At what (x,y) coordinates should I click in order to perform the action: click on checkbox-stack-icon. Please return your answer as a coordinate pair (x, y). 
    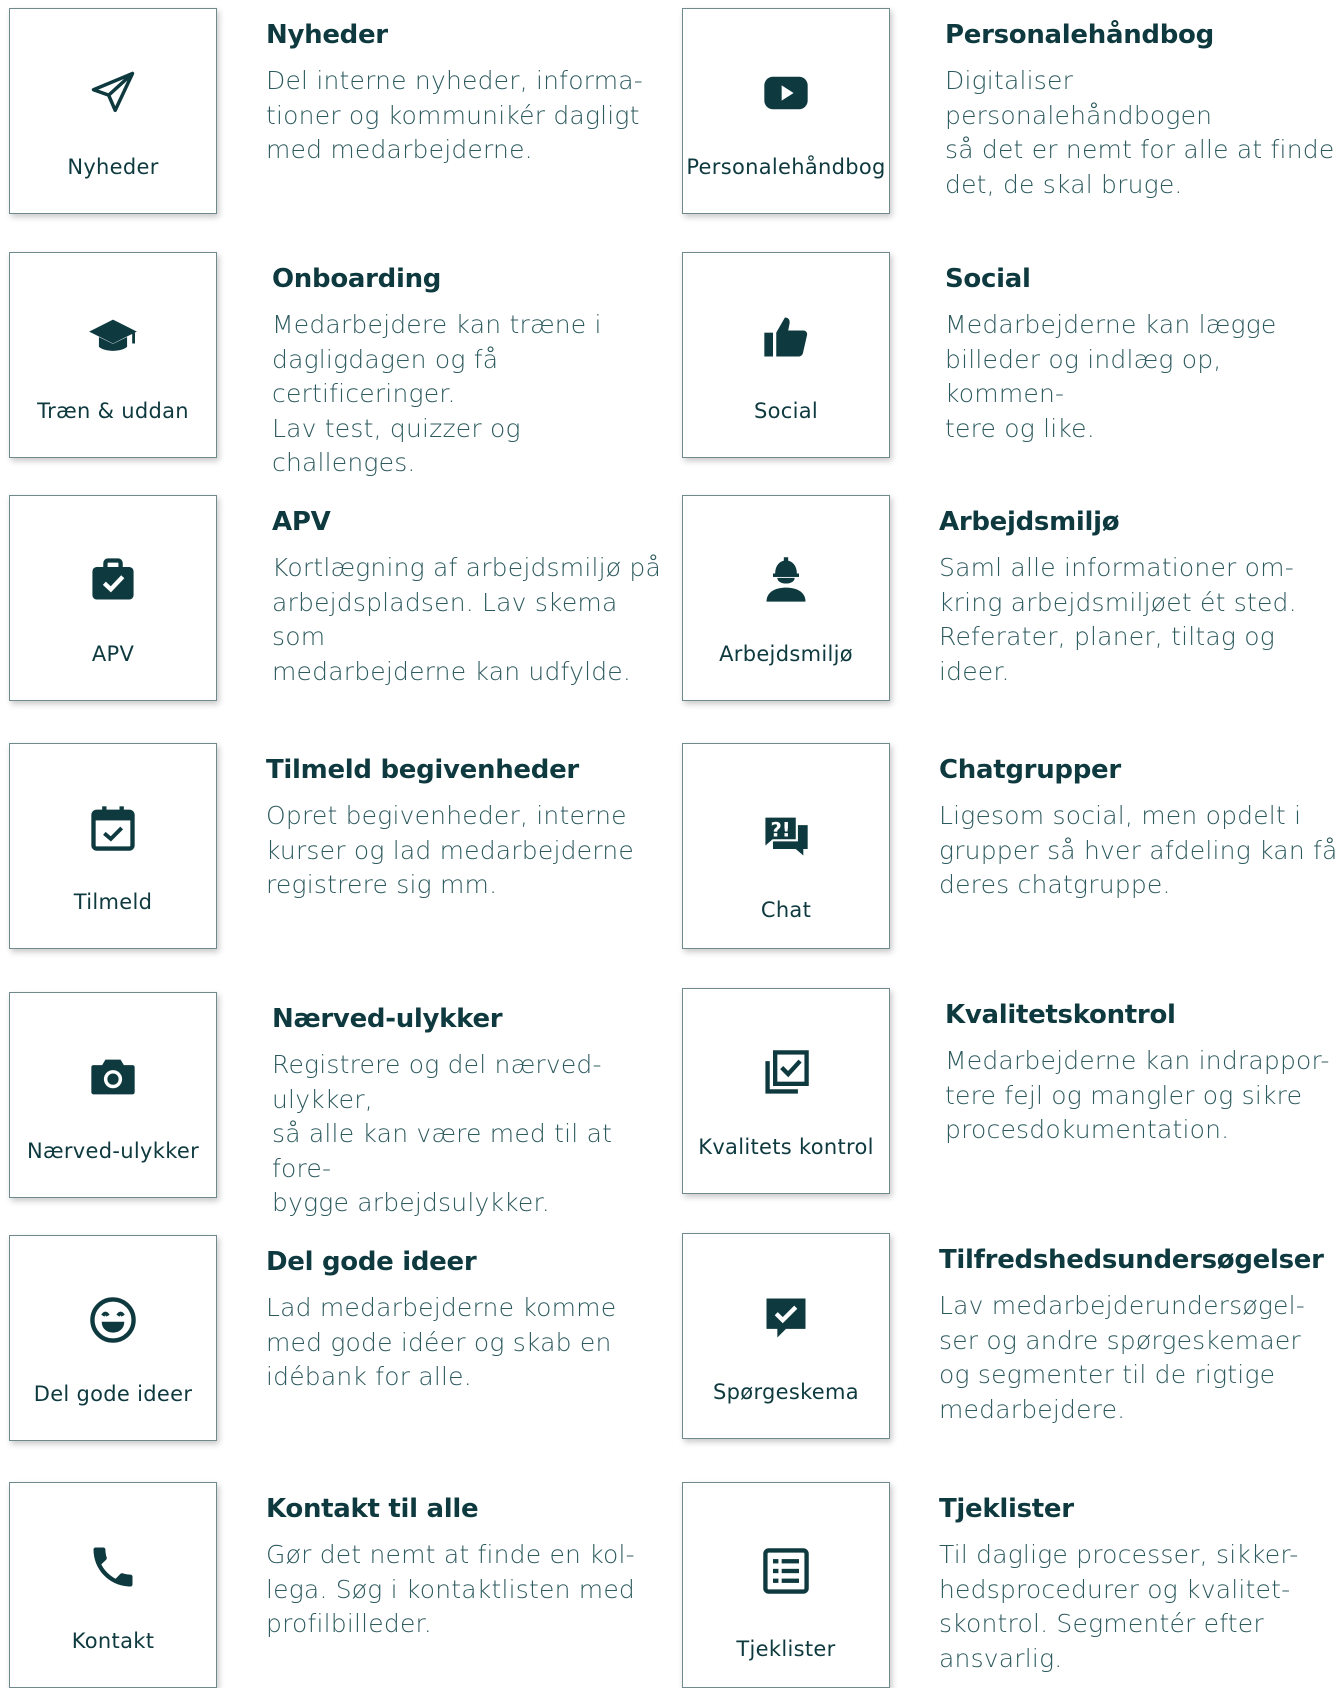
    Looking at the image, I should click on (786, 1073).